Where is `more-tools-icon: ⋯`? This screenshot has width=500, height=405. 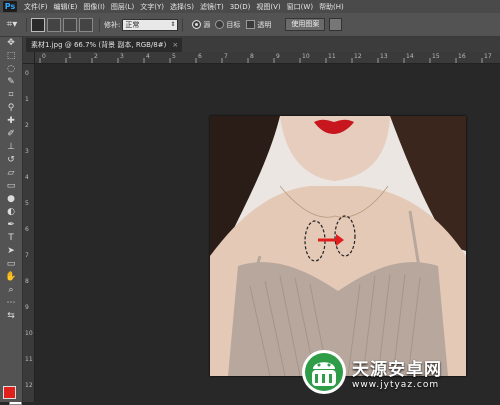
more-tools-icon: ⋯ is located at coordinates (11, 303).